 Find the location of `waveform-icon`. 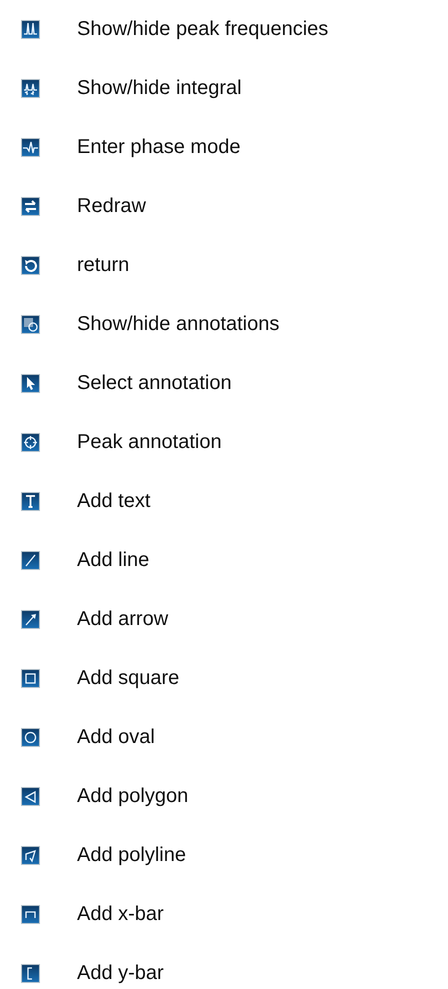

waveform-icon is located at coordinates (30, 147).